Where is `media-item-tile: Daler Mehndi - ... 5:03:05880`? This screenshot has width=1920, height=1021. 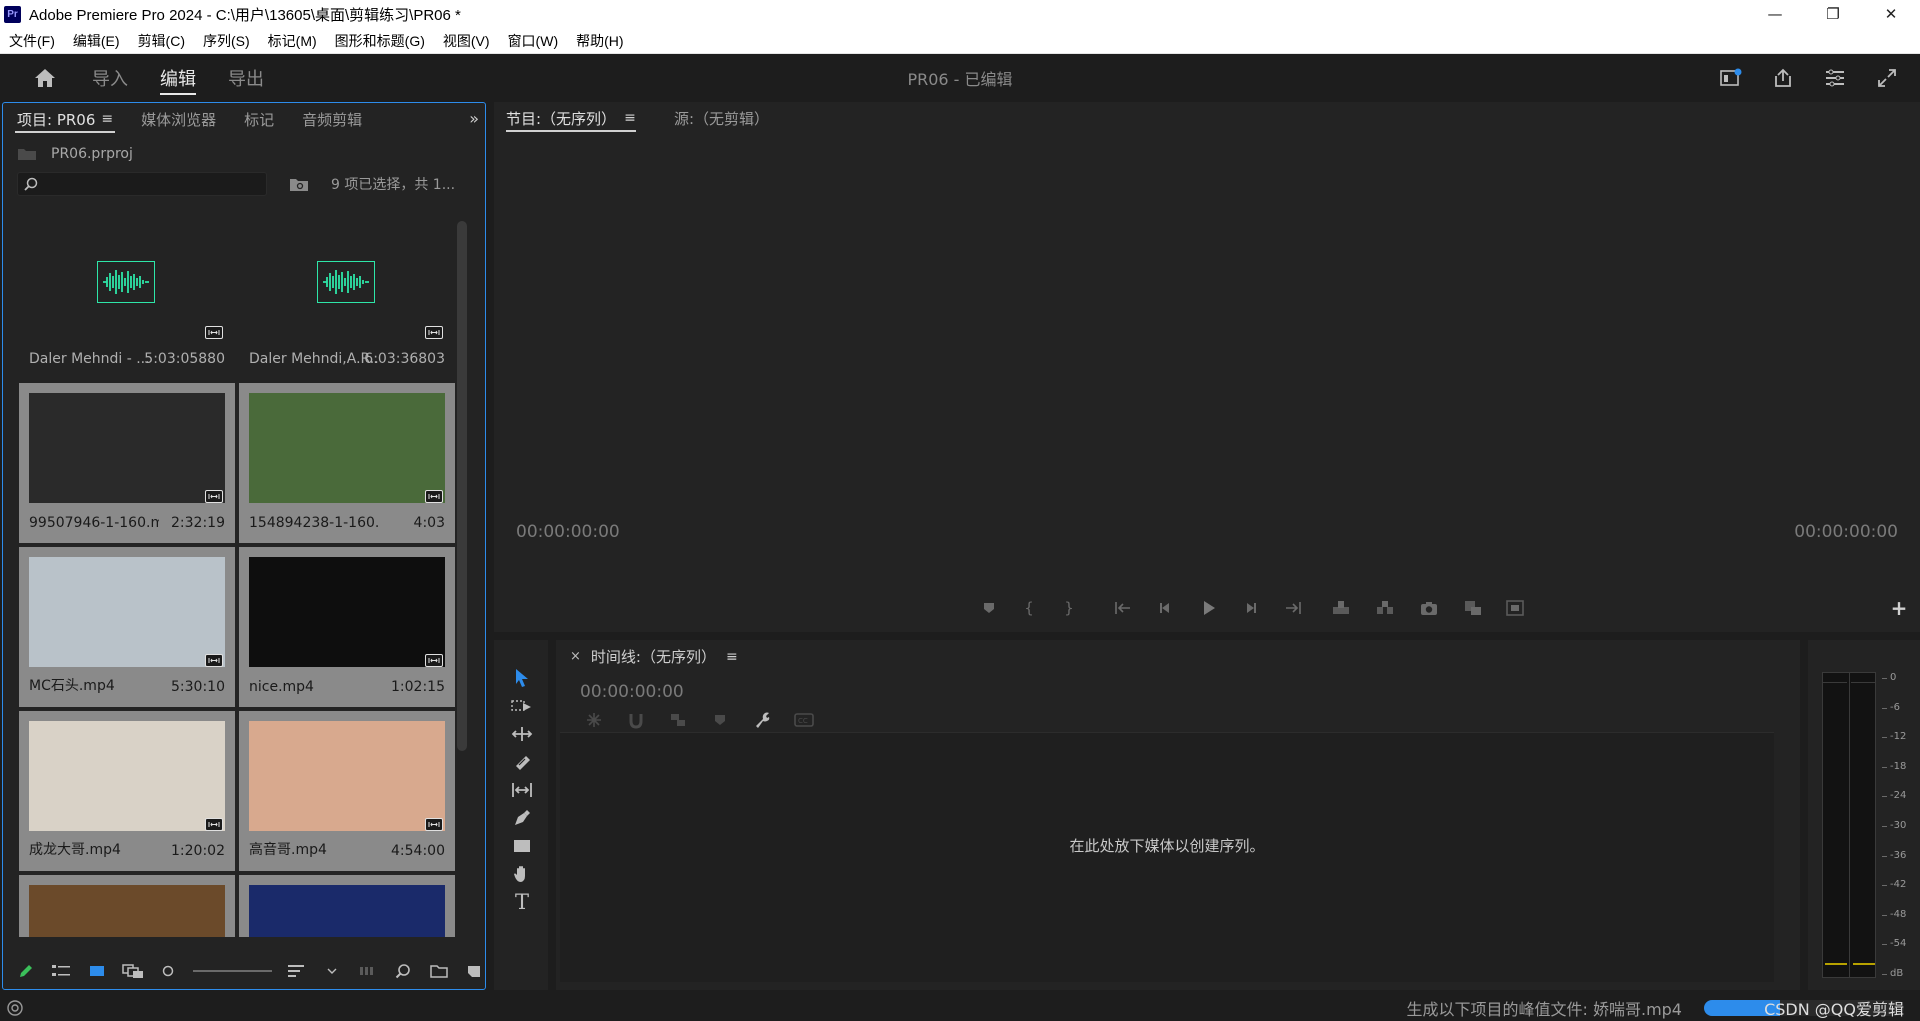
media-item-tile: Daler Mehndi - ... 5:03:05880 is located at coordinates (127, 299).